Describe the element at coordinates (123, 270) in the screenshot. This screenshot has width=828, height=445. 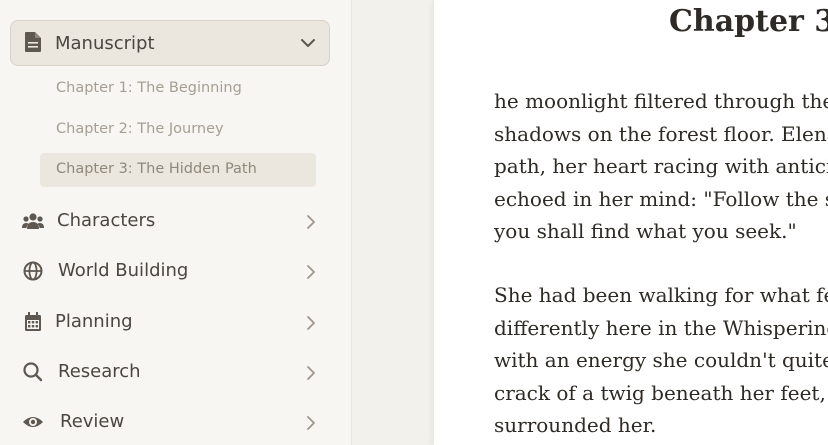
I see `sidebar-item-label: World Building` at that location.